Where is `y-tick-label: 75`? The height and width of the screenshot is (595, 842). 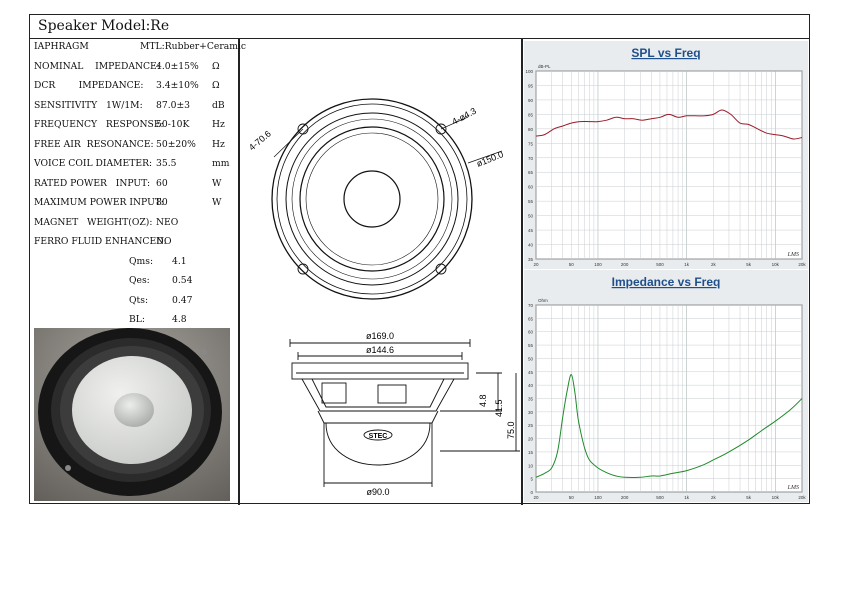 y-tick-label: 75 is located at coordinates (531, 143).